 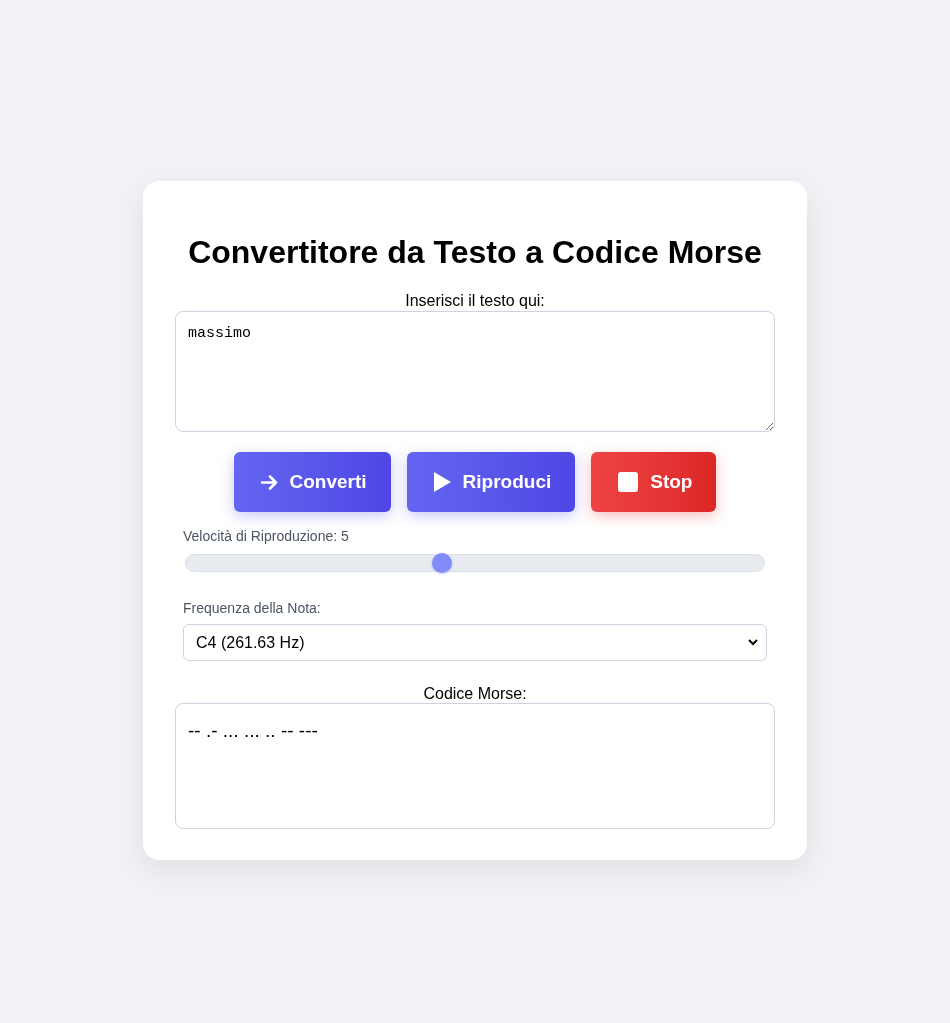 What do you see at coordinates (312, 482) in the screenshot?
I see `convert-button: Converti` at bounding box center [312, 482].